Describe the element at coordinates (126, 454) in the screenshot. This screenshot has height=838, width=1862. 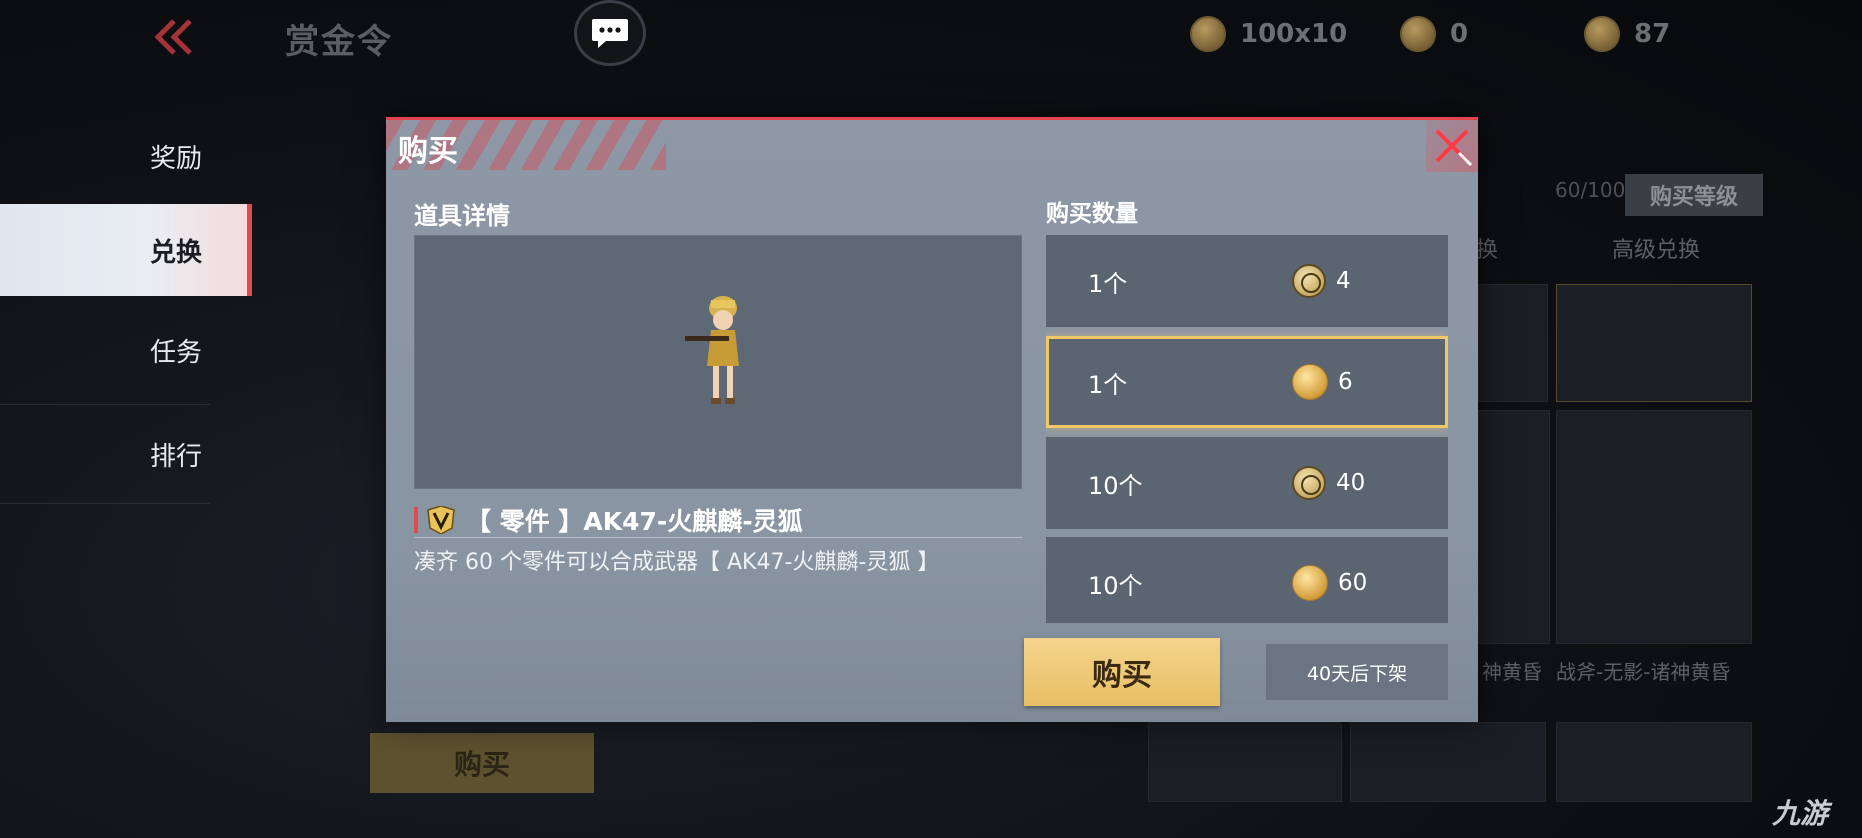
I see `sidebar-item-ranking: 排行` at that location.